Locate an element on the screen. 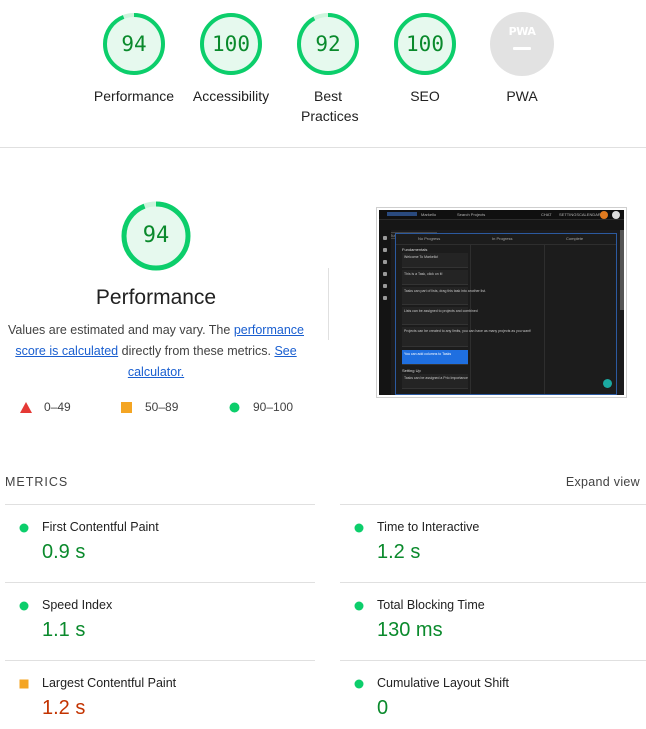 The image size is (646, 729). metric-value: 130 ms is located at coordinates (410, 630).